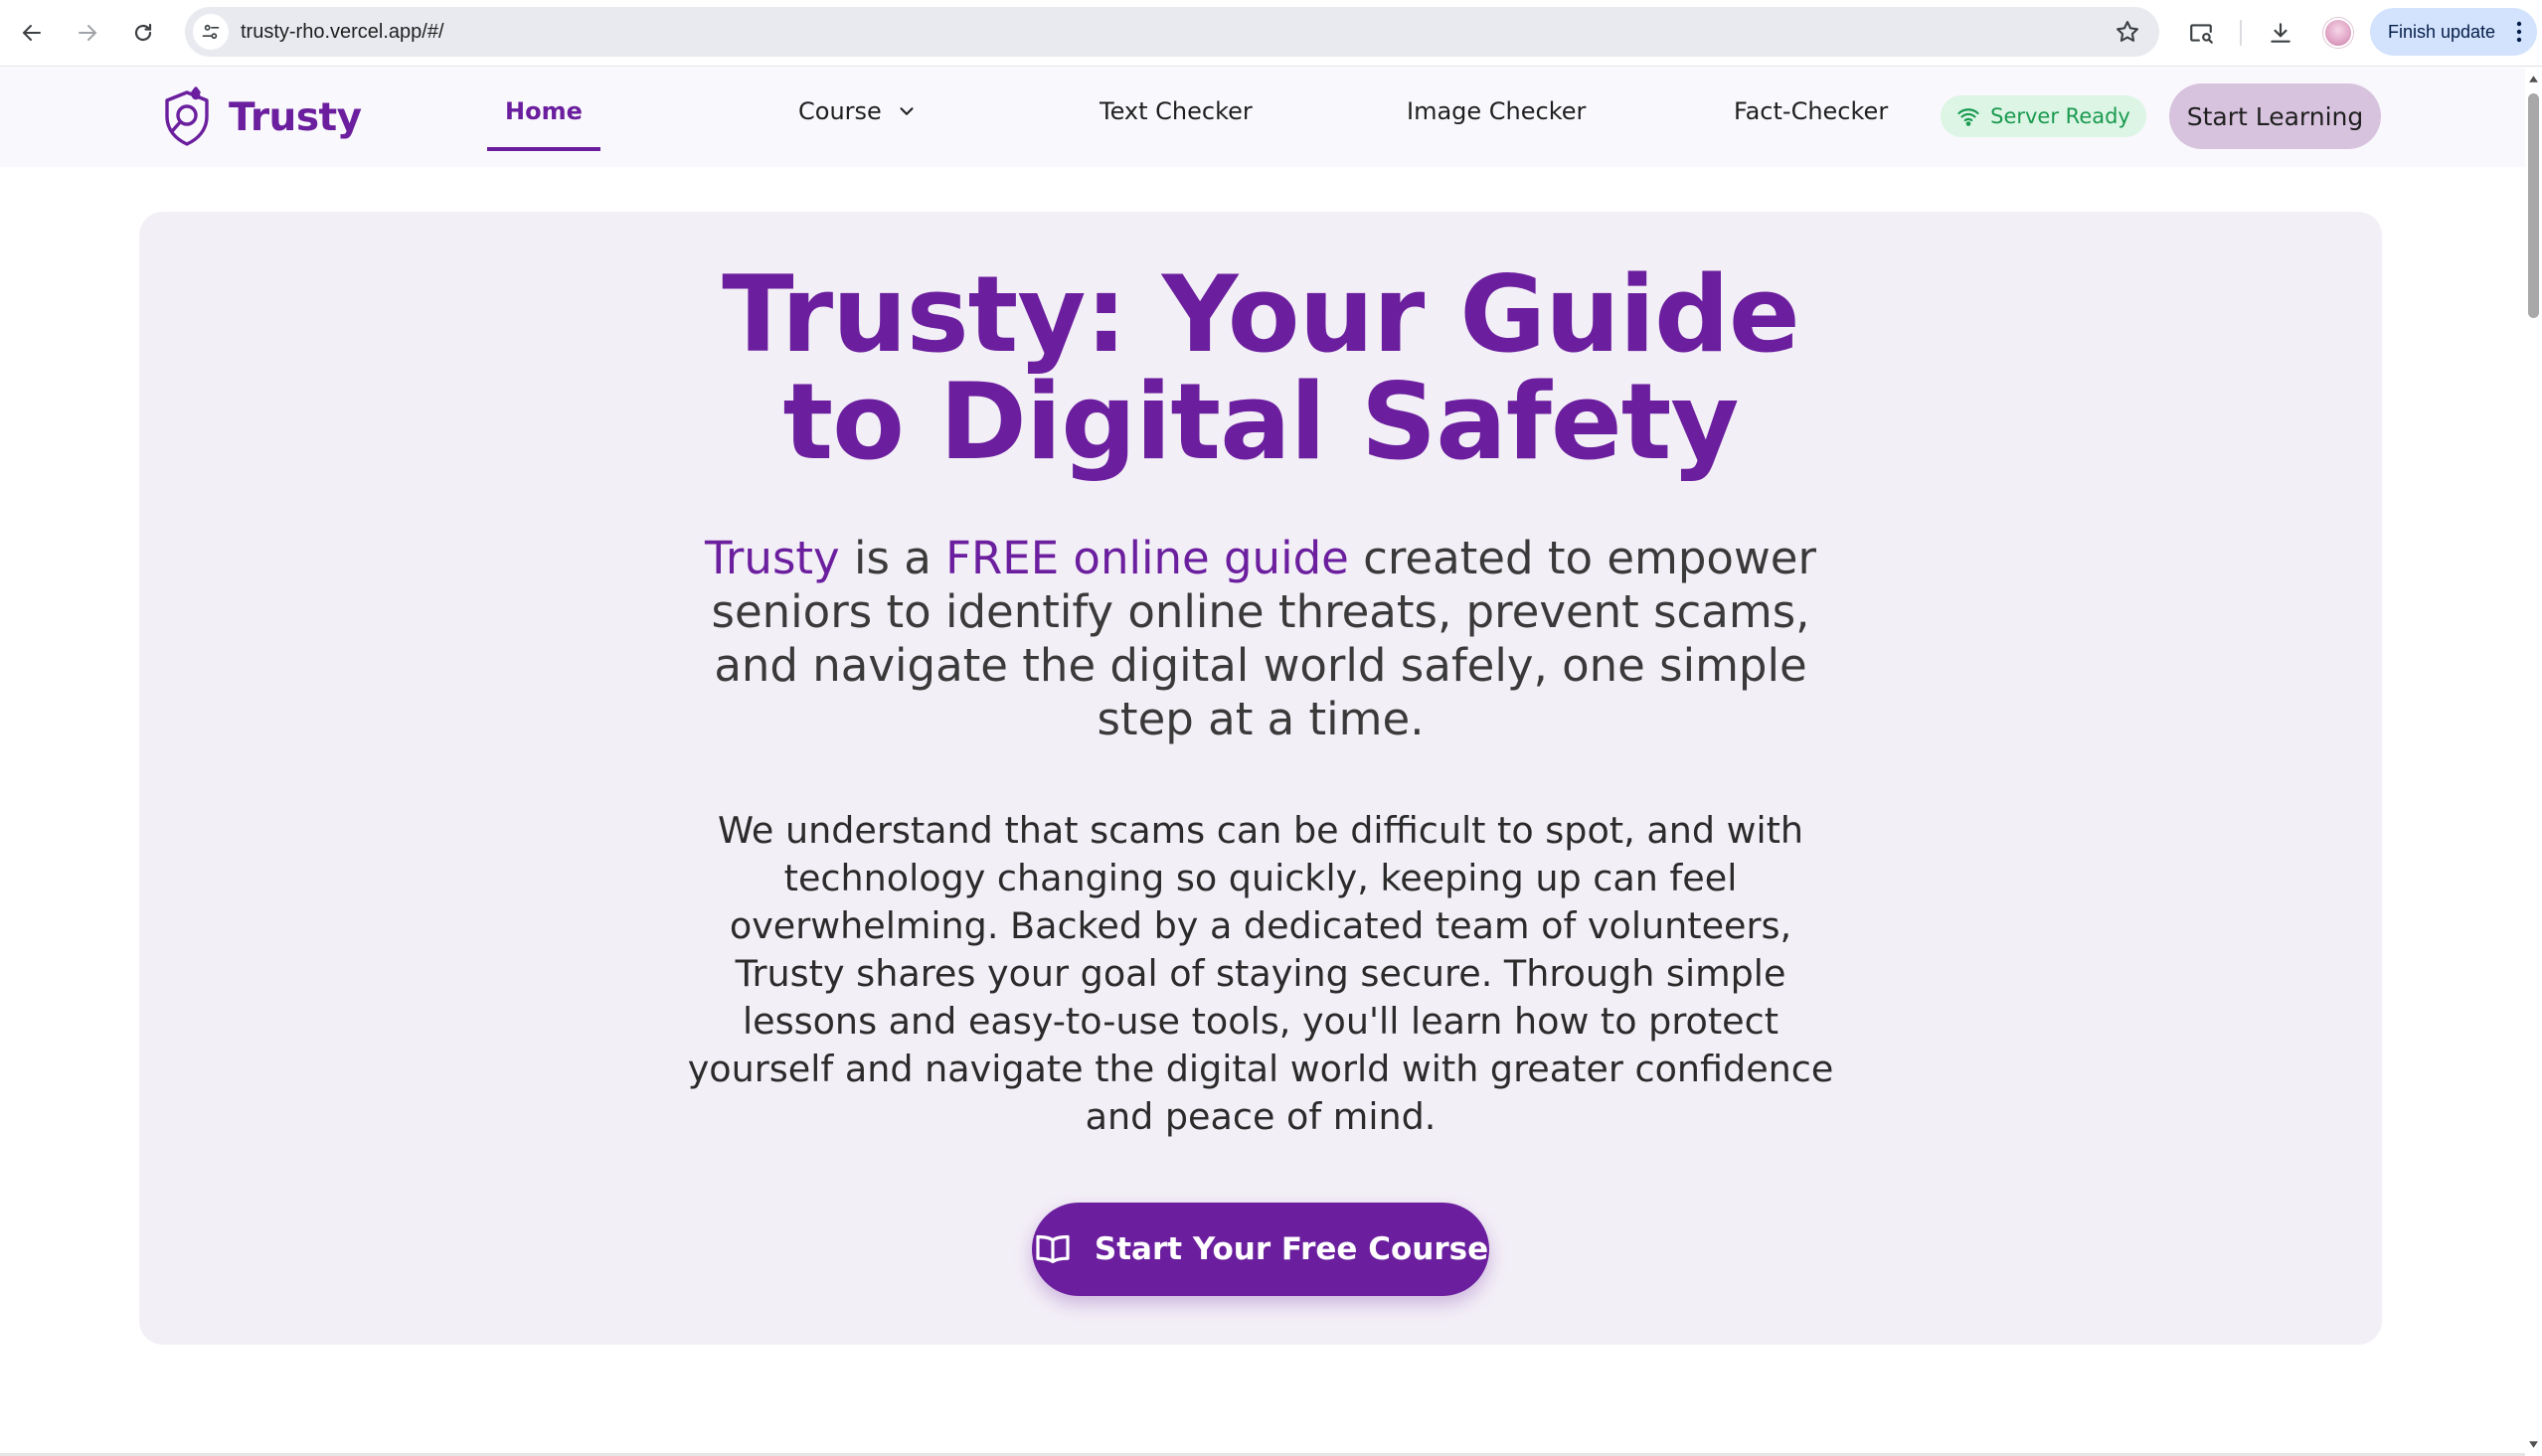  What do you see at coordinates (2533, 205) in the screenshot?
I see `scrollbar-thumb` at bounding box center [2533, 205].